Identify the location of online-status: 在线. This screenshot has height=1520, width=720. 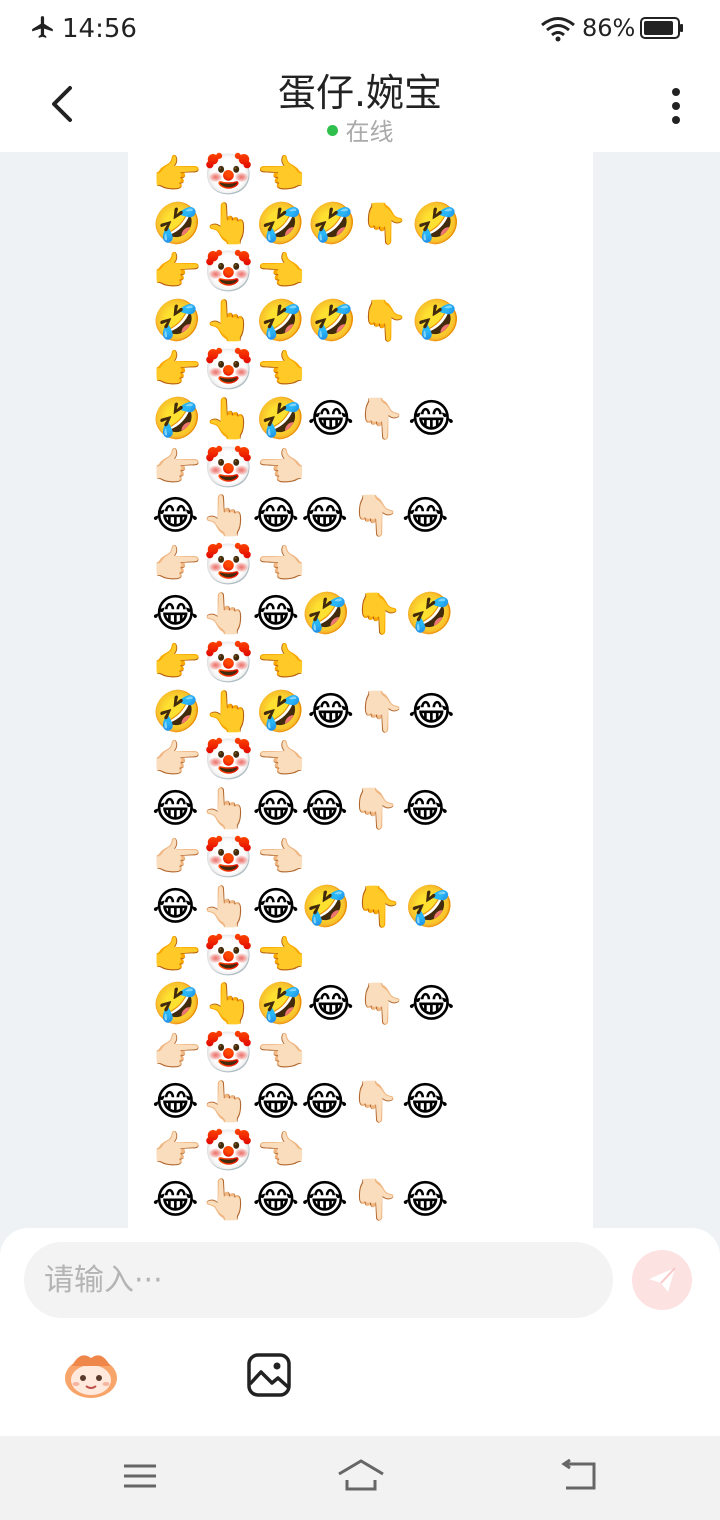
(360, 129).